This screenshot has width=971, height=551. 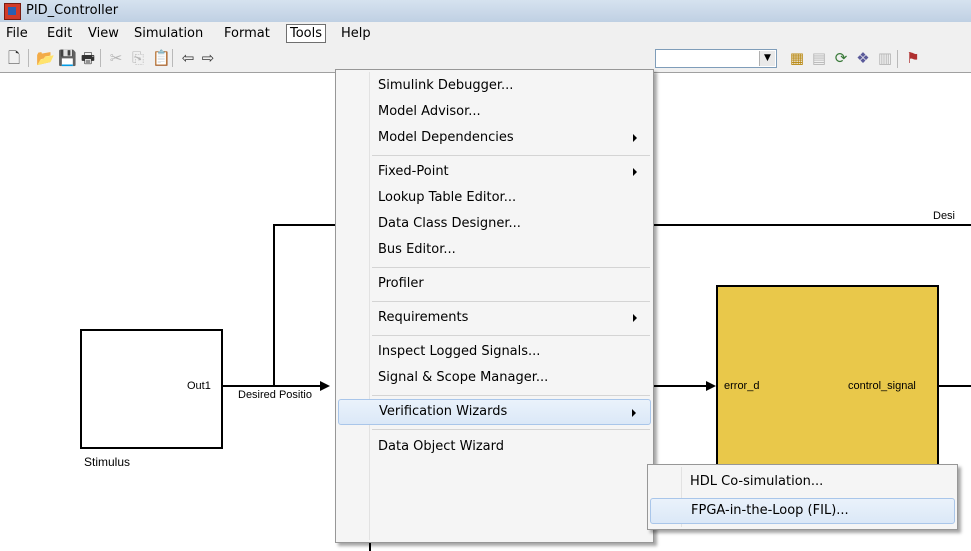 I want to click on menu-item-data-object-wizard: Data Object Wizard, so click(x=494, y=447).